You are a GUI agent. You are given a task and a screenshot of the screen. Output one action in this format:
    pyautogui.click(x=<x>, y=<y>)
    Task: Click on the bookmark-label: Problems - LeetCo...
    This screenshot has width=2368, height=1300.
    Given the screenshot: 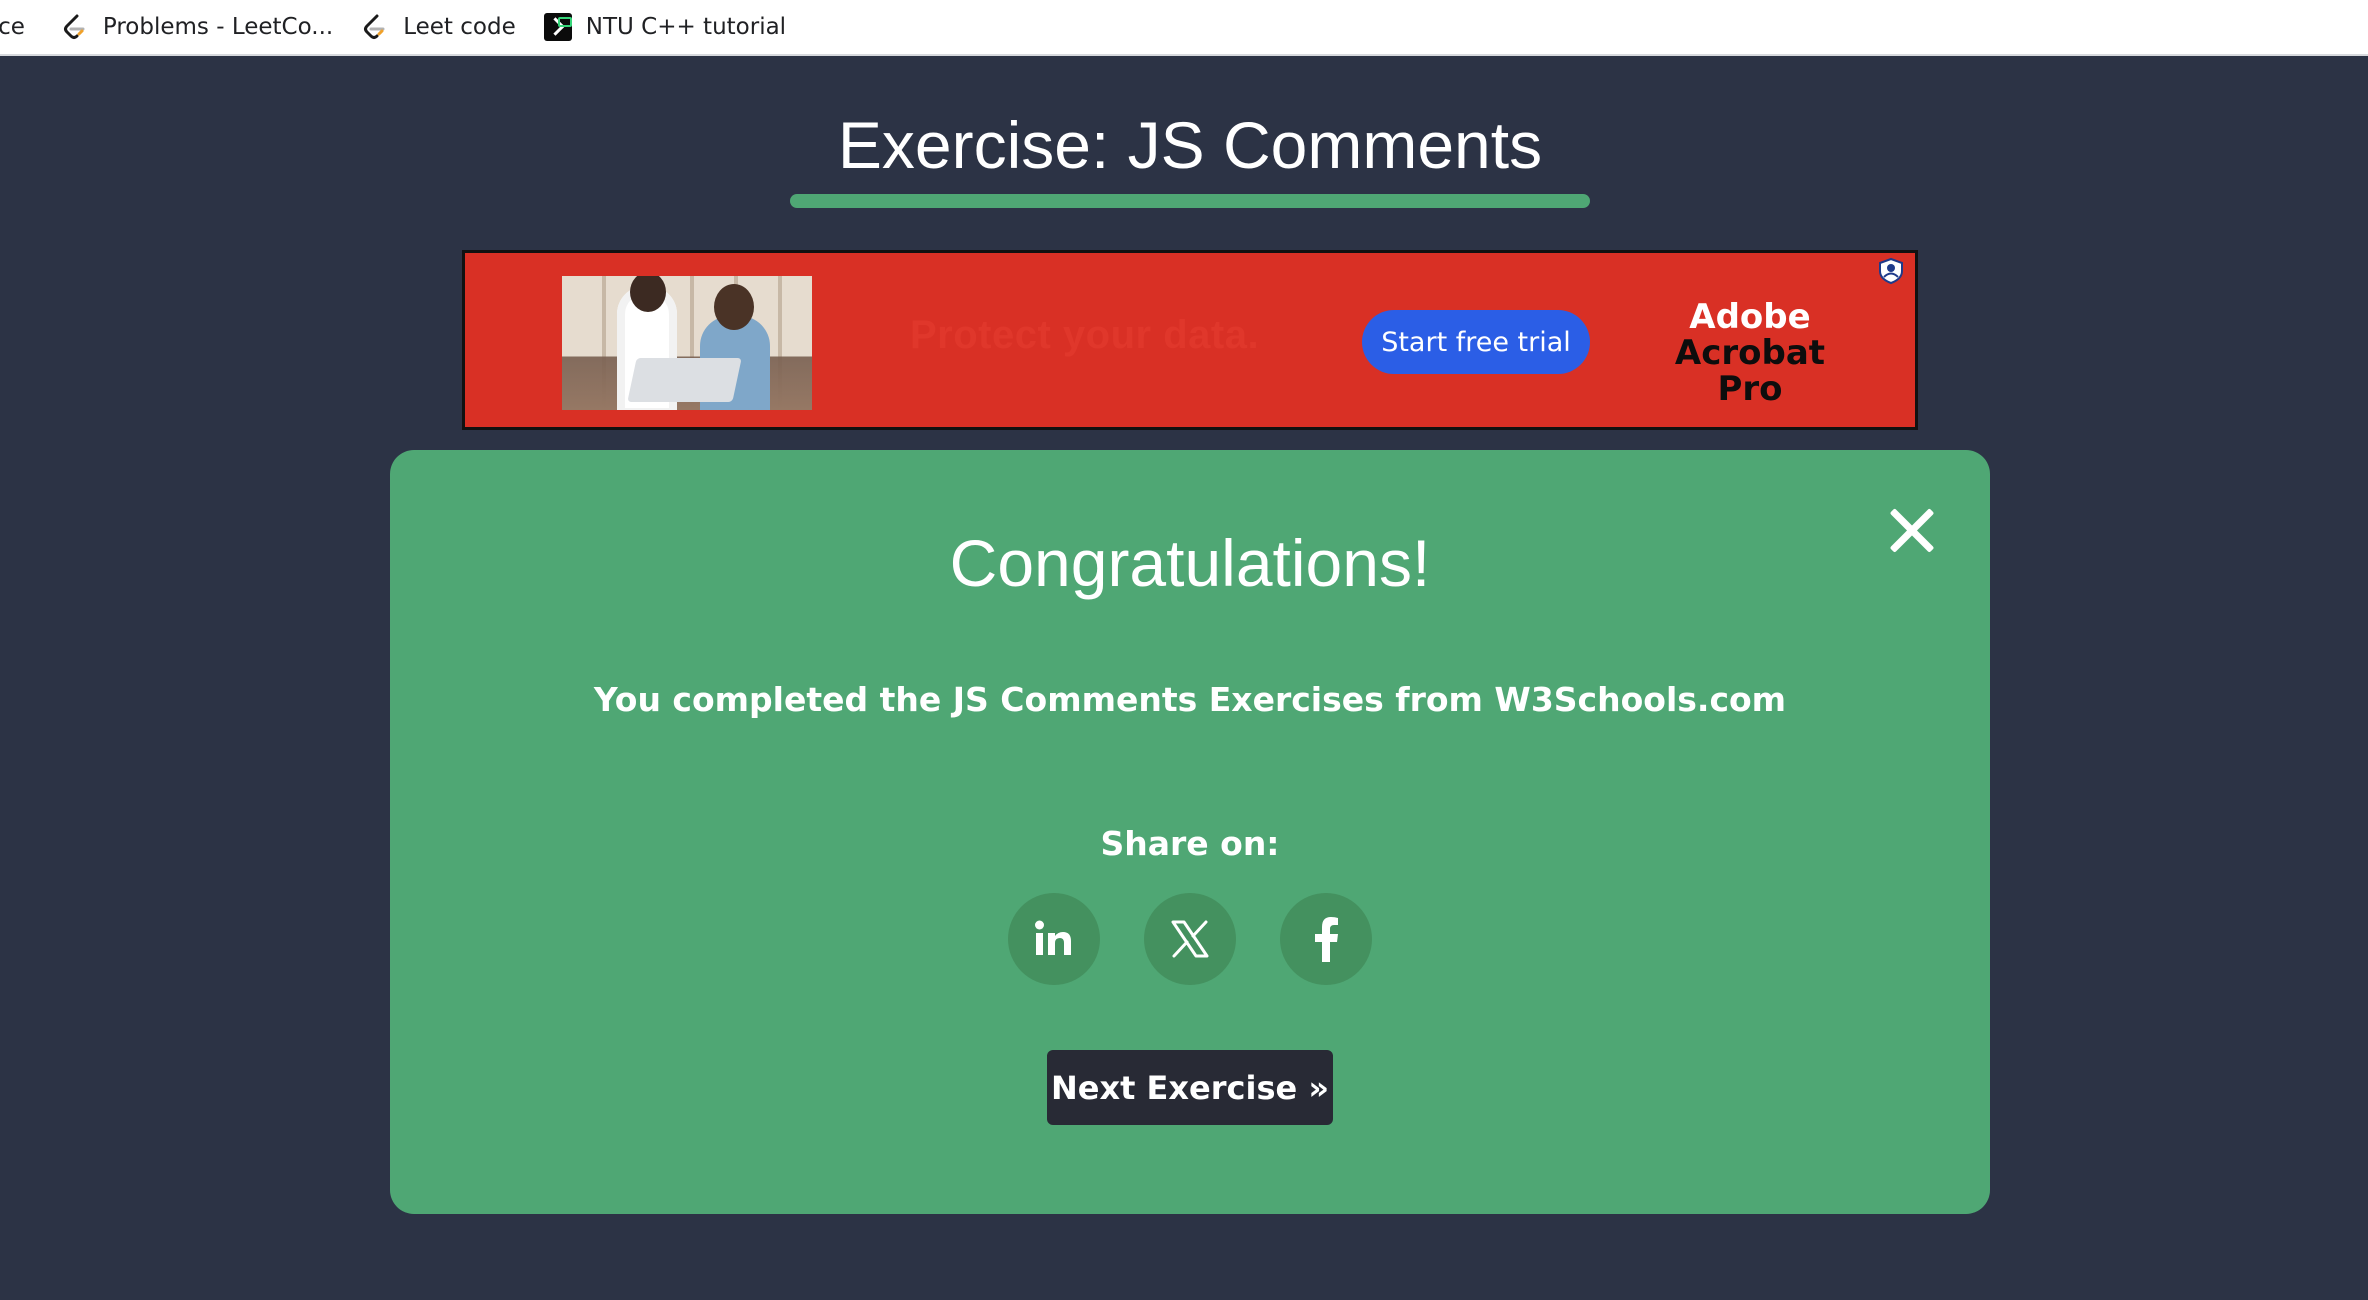 What is the action you would take?
    pyautogui.click(x=218, y=27)
    